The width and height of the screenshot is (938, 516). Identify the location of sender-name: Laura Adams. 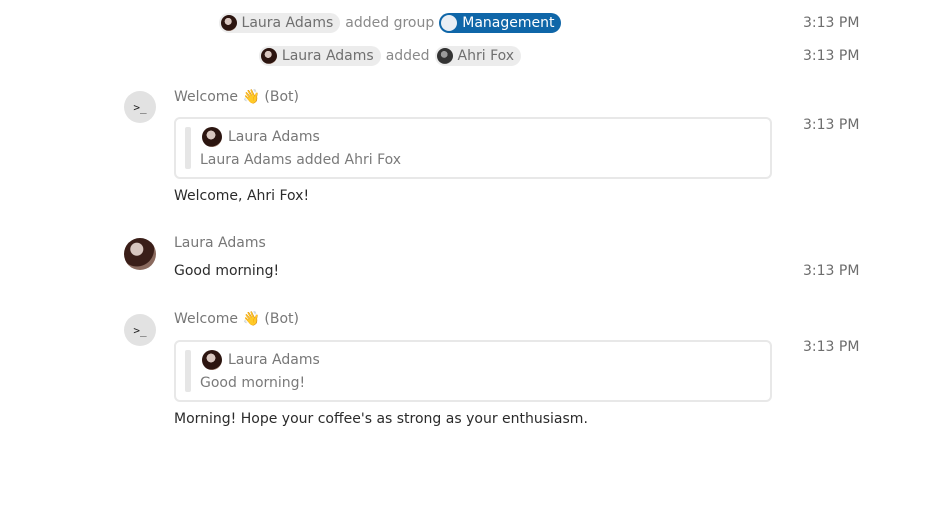
(220, 243).